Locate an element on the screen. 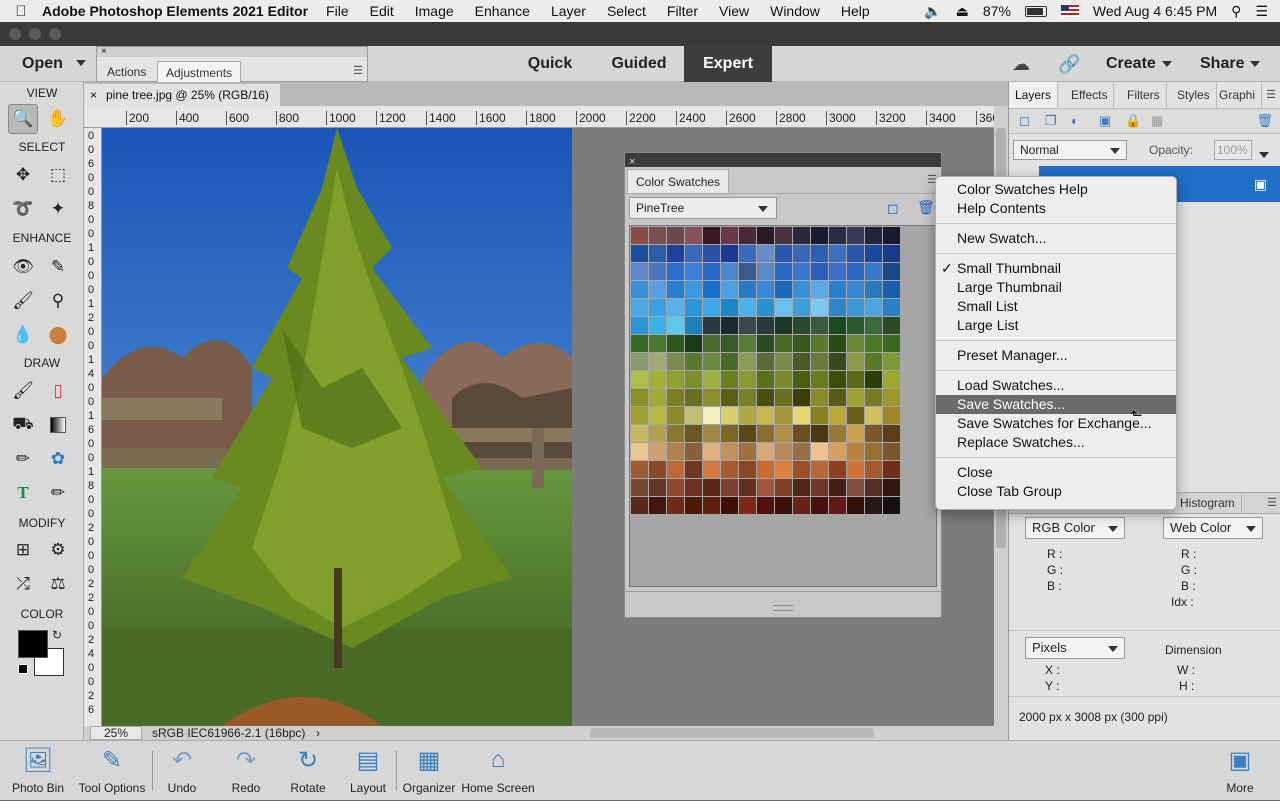 This screenshot has width=1280, height=801. new-group-icon: ❐ is located at coordinates (1051, 121).